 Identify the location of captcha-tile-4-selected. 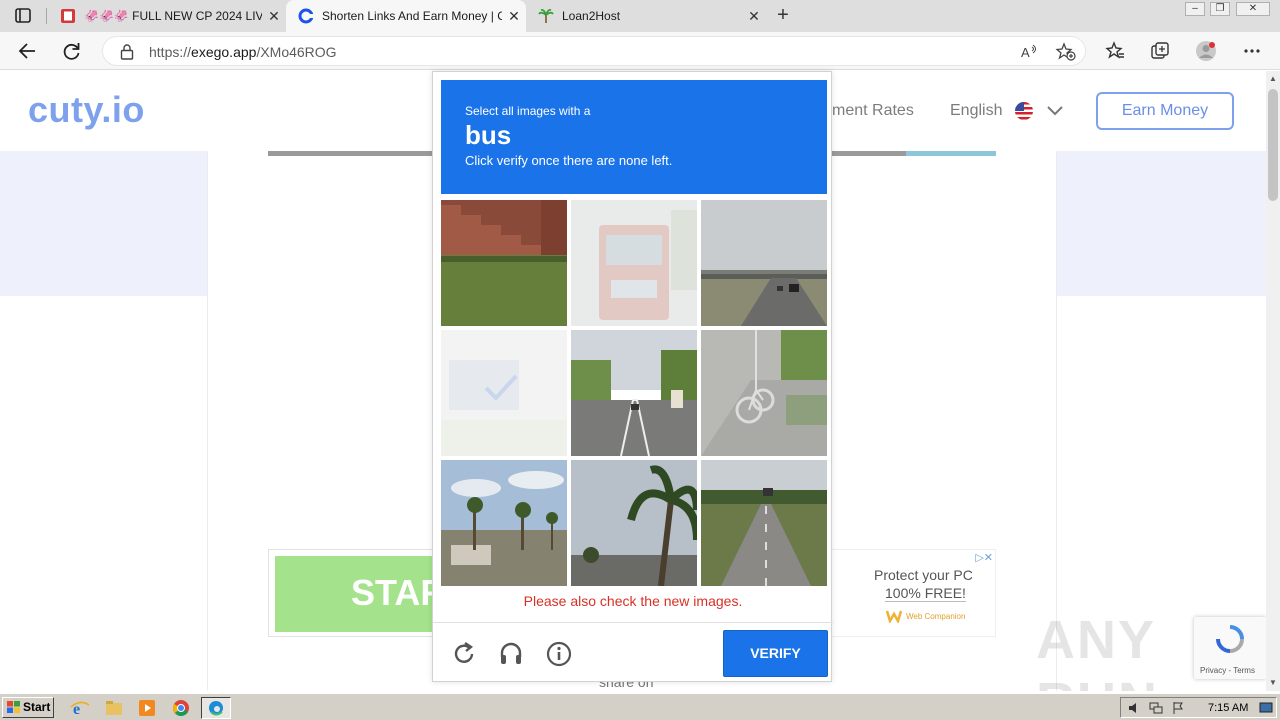
(504, 393).